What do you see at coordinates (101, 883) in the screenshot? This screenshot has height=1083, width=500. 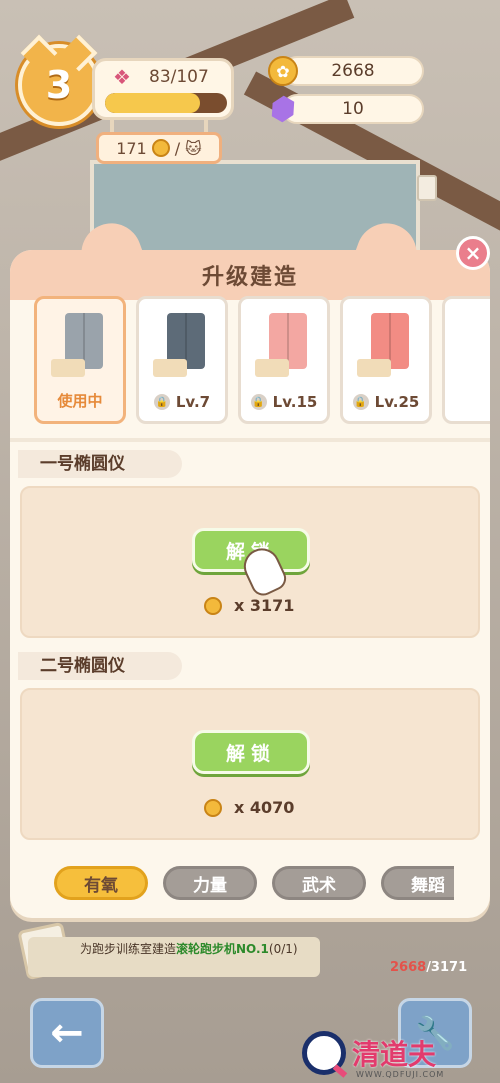 I see `tab-category: 有氧` at bounding box center [101, 883].